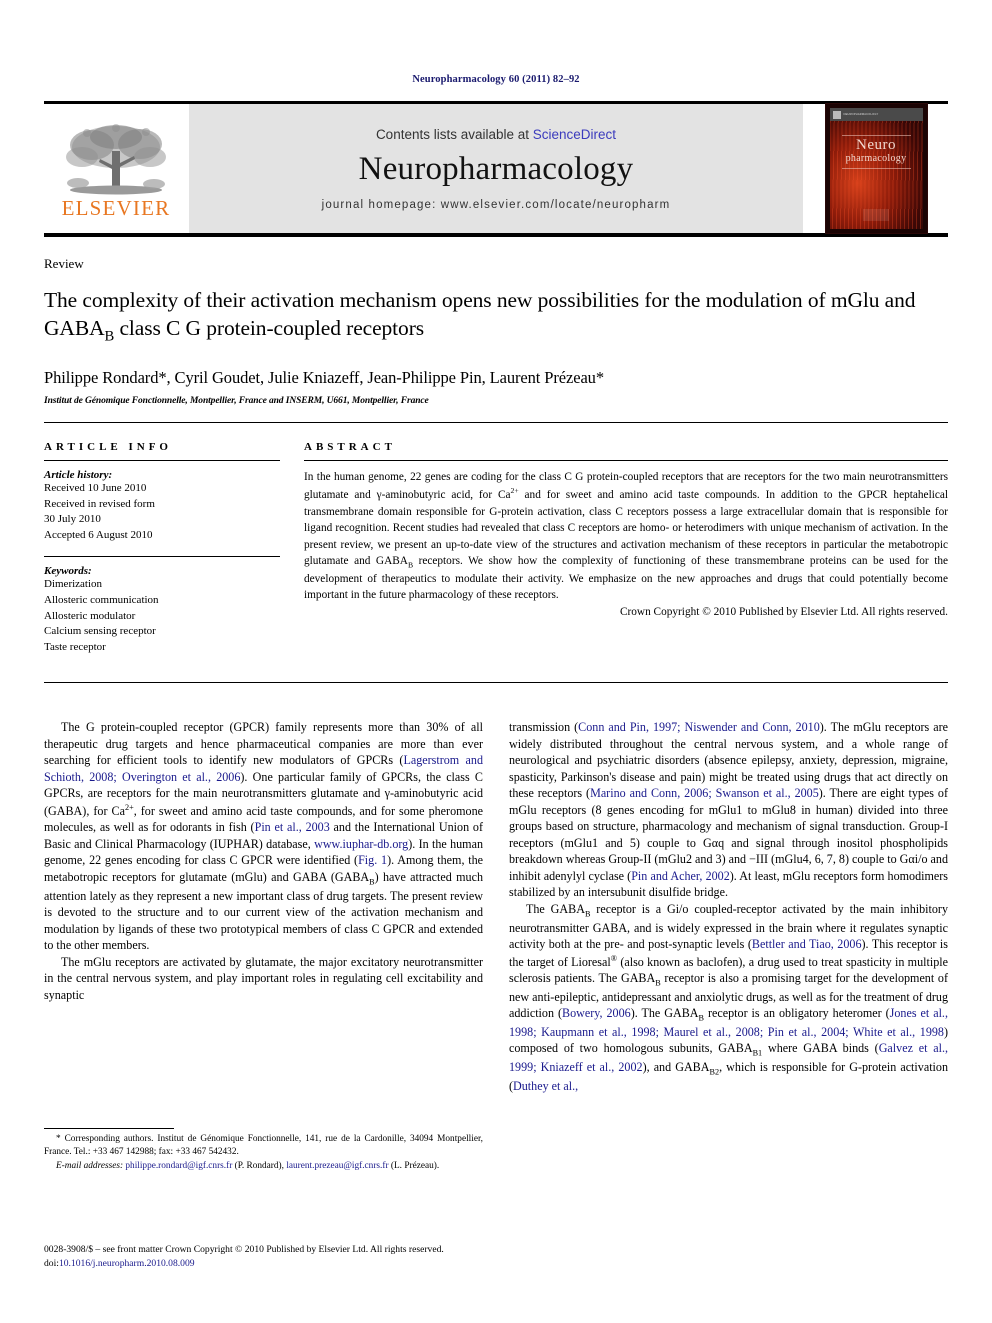 This screenshot has width=992, height=1323. I want to click on email-link: laurent.prezeau@igf.cnrs.fr, so click(337, 1166).